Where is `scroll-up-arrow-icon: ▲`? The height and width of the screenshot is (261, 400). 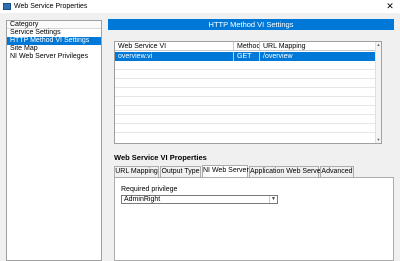
scroll-up-arrow-icon: ▲ is located at coordinates (378, 45).